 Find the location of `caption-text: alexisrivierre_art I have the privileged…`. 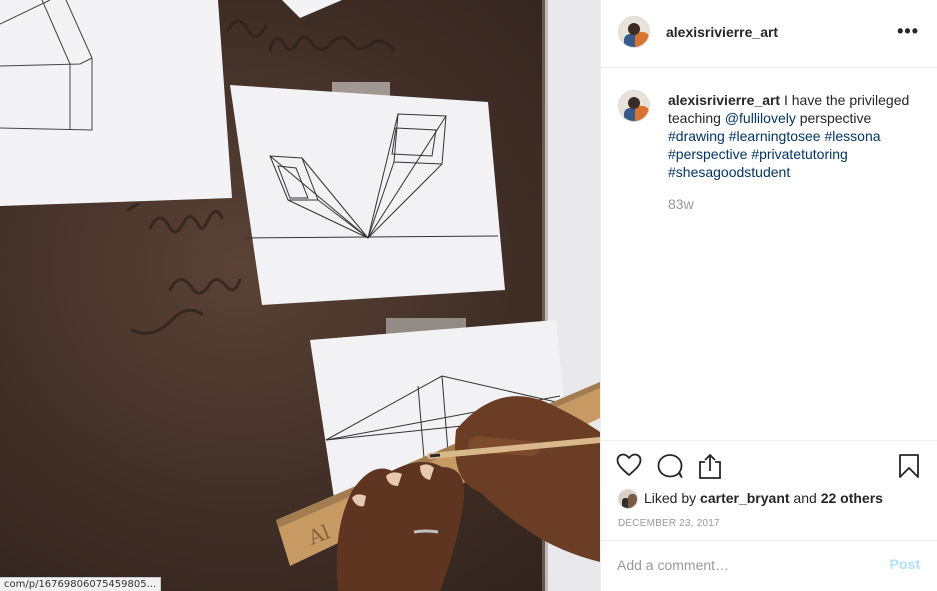

caption-text: alexisrivierre_art I have the privileged… is located at coordinates (793, 136).